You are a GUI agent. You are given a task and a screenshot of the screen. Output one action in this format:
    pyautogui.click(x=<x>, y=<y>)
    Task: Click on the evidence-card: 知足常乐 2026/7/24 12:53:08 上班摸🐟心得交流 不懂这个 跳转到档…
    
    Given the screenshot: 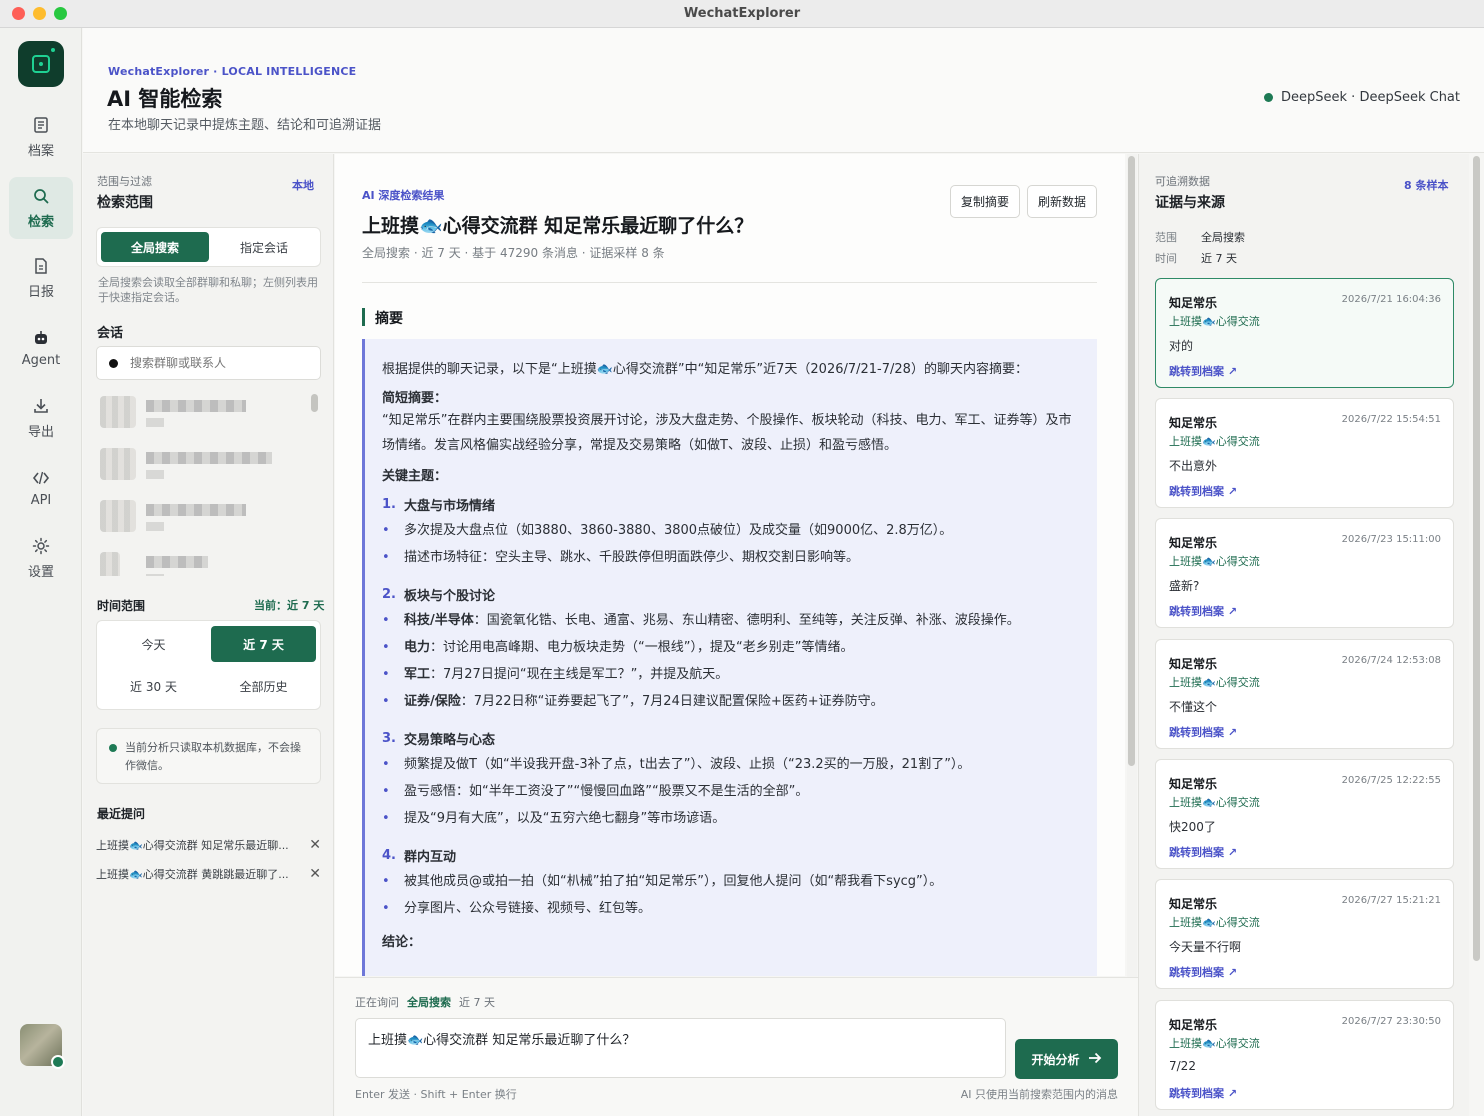 What is the action you would take?
    pyautogui.click(x=1304, y=694)
    